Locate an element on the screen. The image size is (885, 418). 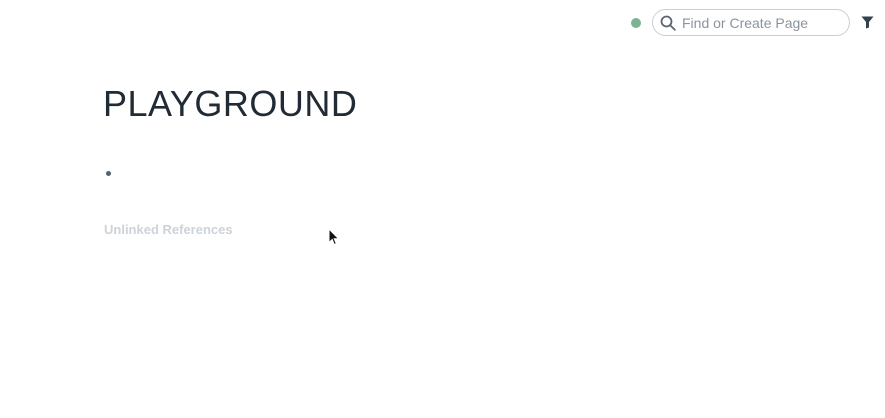
page-title: PLAYGROUND is located at coordinates (230, 104).